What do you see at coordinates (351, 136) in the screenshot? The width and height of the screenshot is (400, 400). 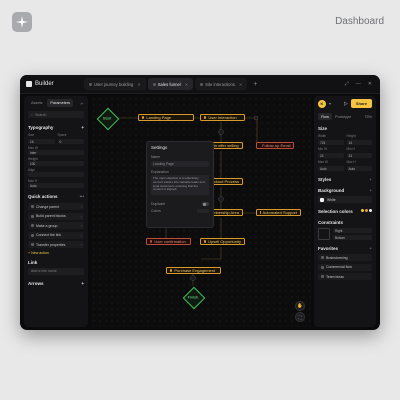 I see `height-label: Height` at bounding box center [351, 136].